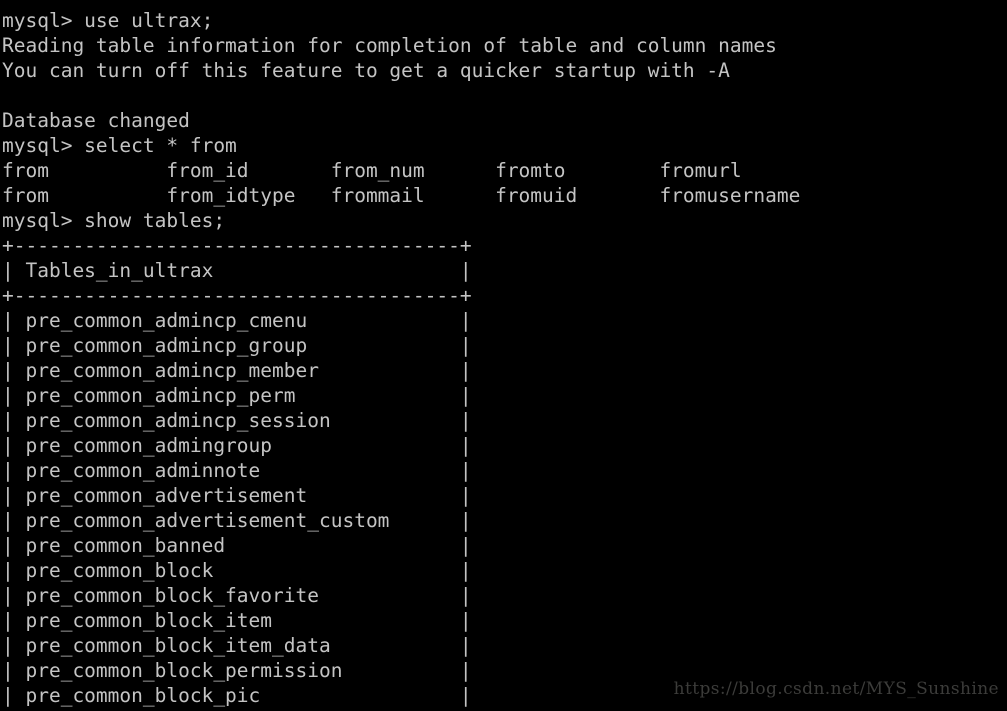  I want to click on table-row: | pre_common_block_favorite |, so click(237, 595).